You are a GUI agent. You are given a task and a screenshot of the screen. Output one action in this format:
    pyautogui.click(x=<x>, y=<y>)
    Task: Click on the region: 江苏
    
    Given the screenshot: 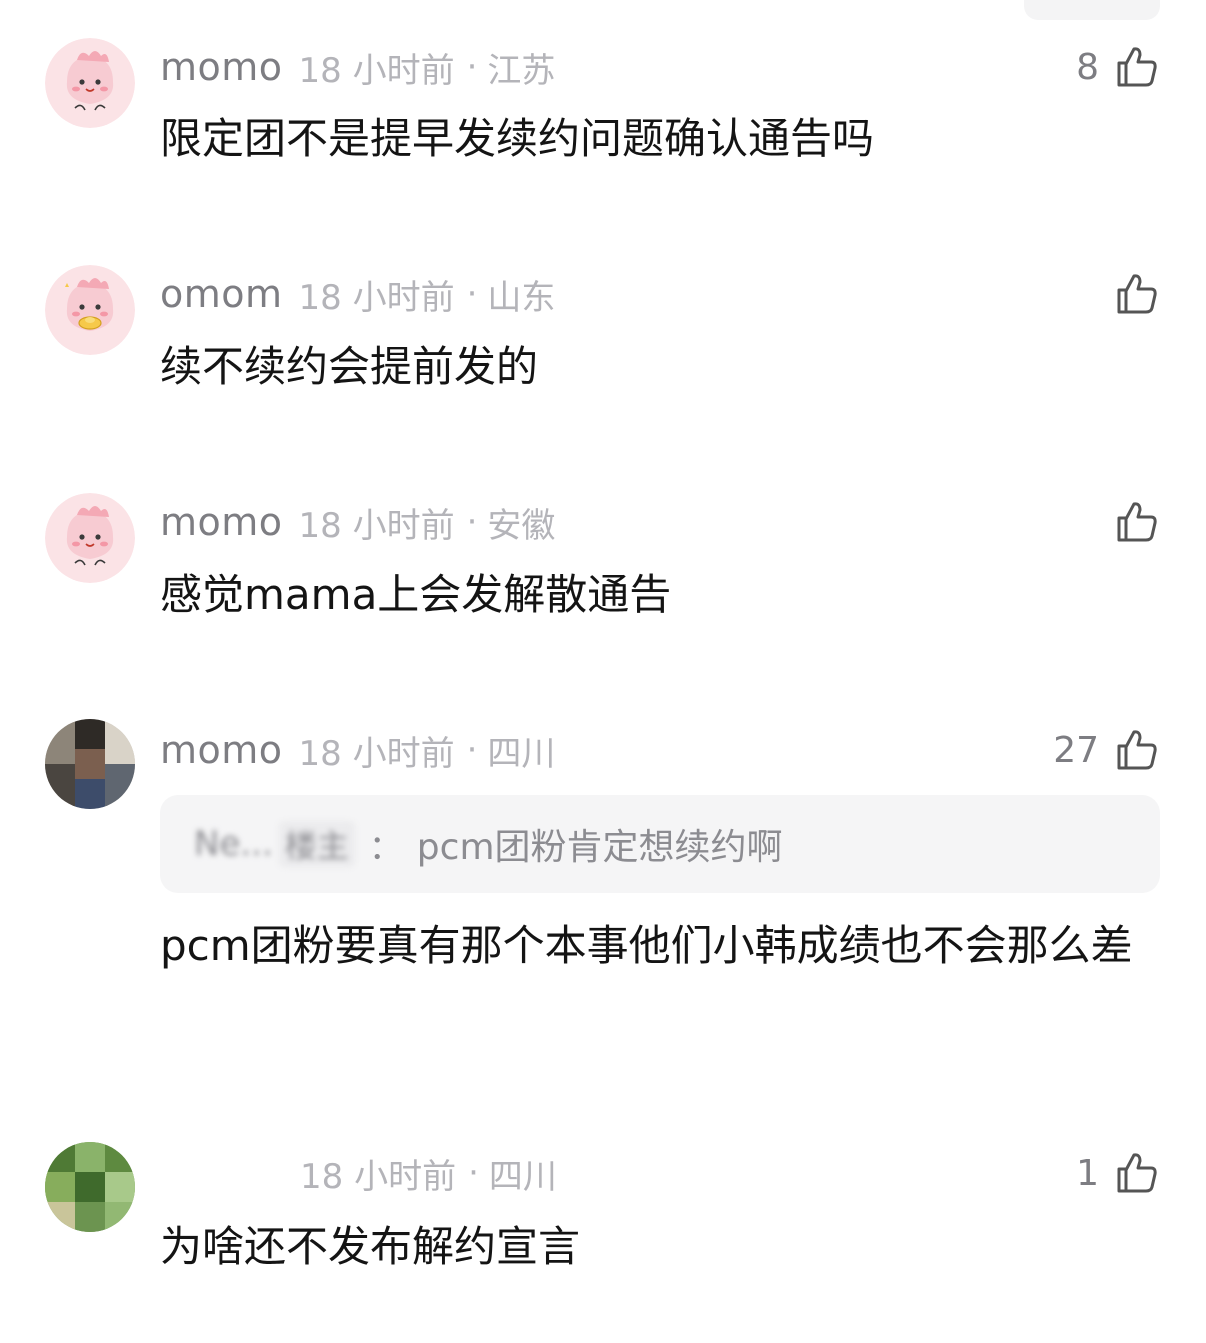 What is the action you would take?
    pyautogui.click(x=521, y=70)
    